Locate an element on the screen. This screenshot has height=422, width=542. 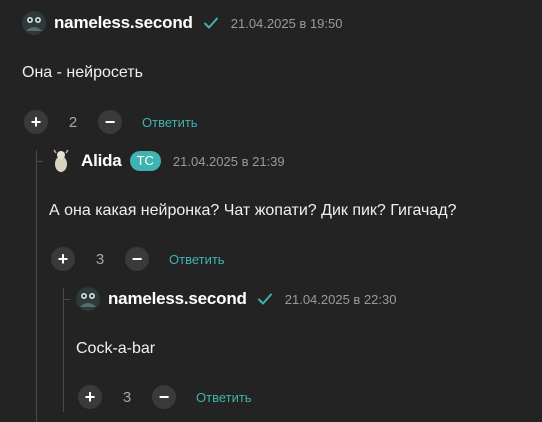
comment-text: Она - нейросеть is located at coordinates (82, 72).